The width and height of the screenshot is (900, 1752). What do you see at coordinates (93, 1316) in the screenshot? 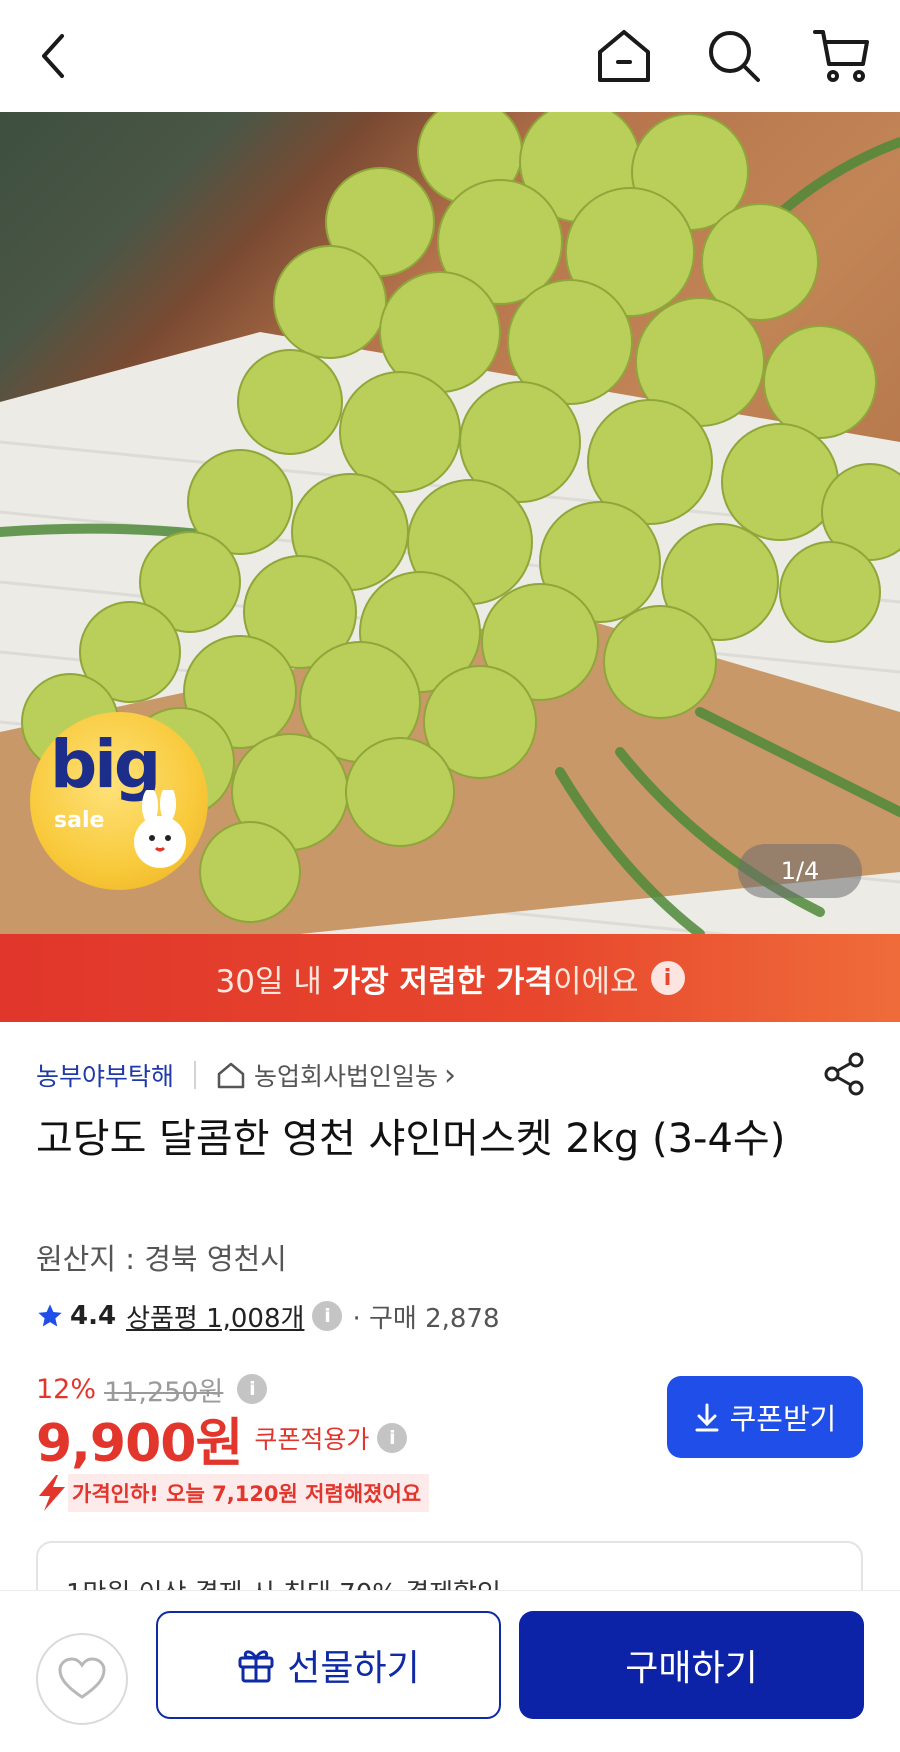
I see `rating-score: 4.4` at bounding box center [93, 1316].